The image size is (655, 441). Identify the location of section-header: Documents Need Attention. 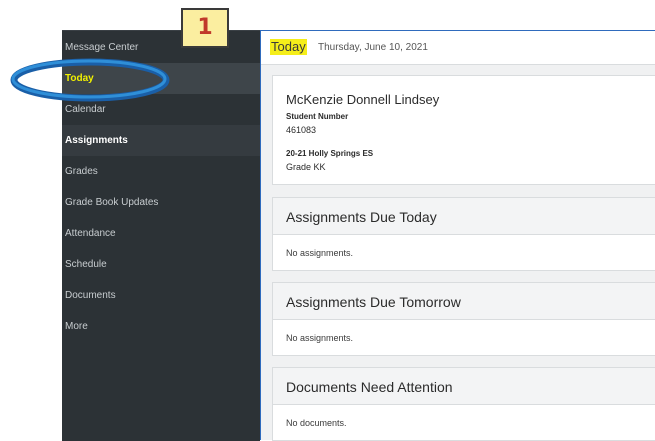
(464, 386).